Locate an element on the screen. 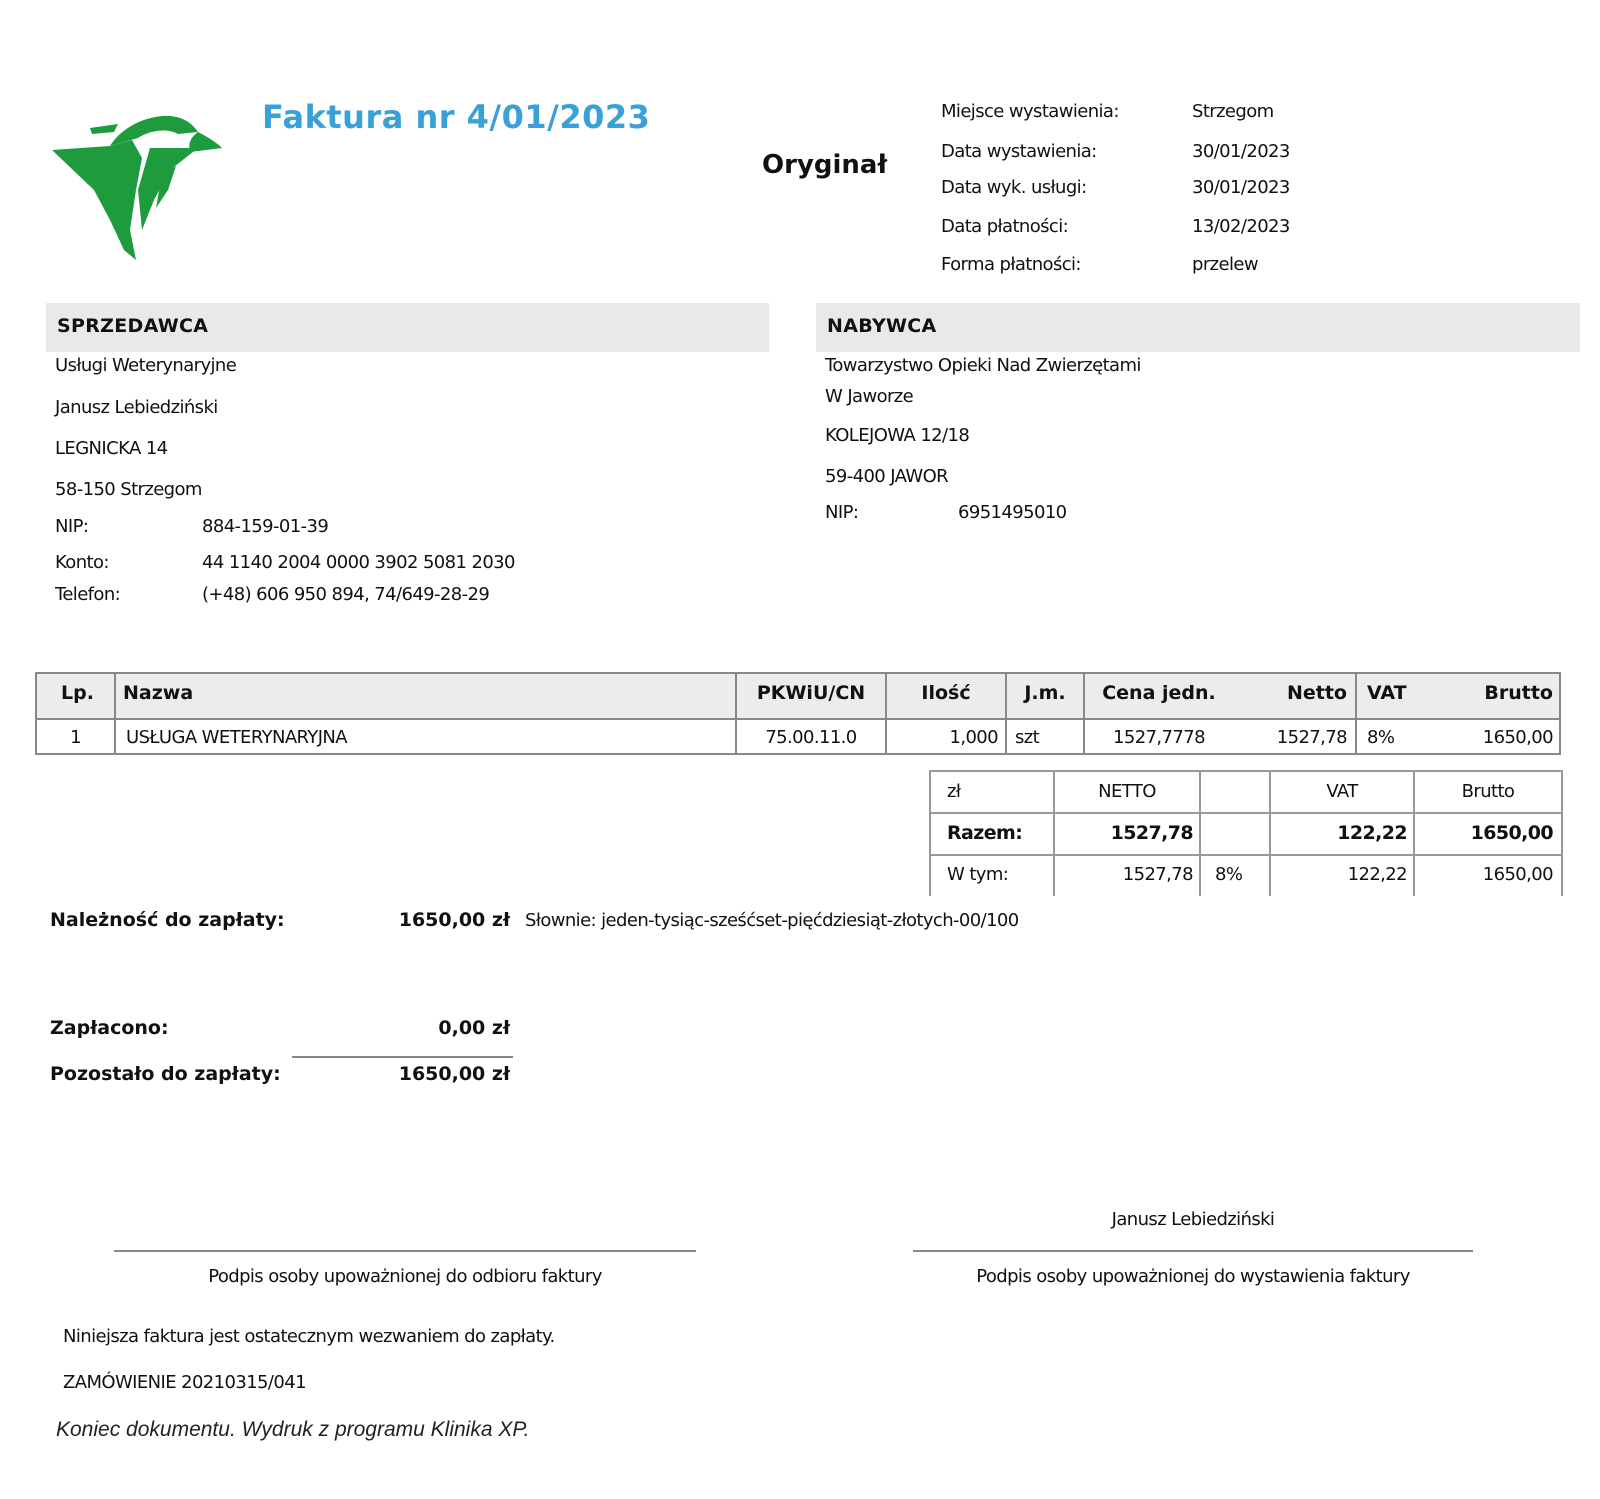 The width and height of the screenshot is (1600, 1499). header-net: Netto is located at coordinates (1316, 693).